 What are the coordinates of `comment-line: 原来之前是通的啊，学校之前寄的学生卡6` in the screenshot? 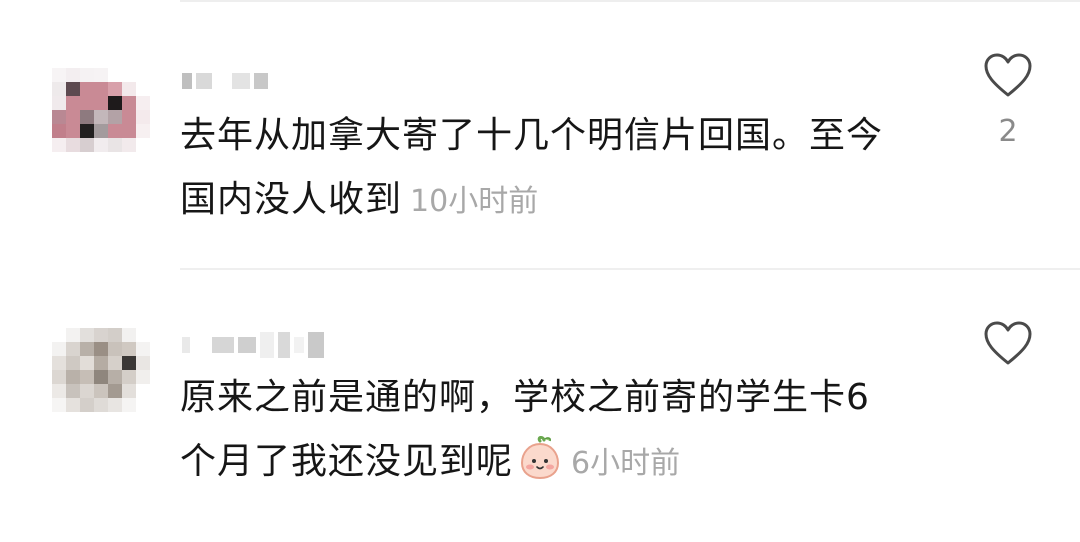 It's located at (525, 397).